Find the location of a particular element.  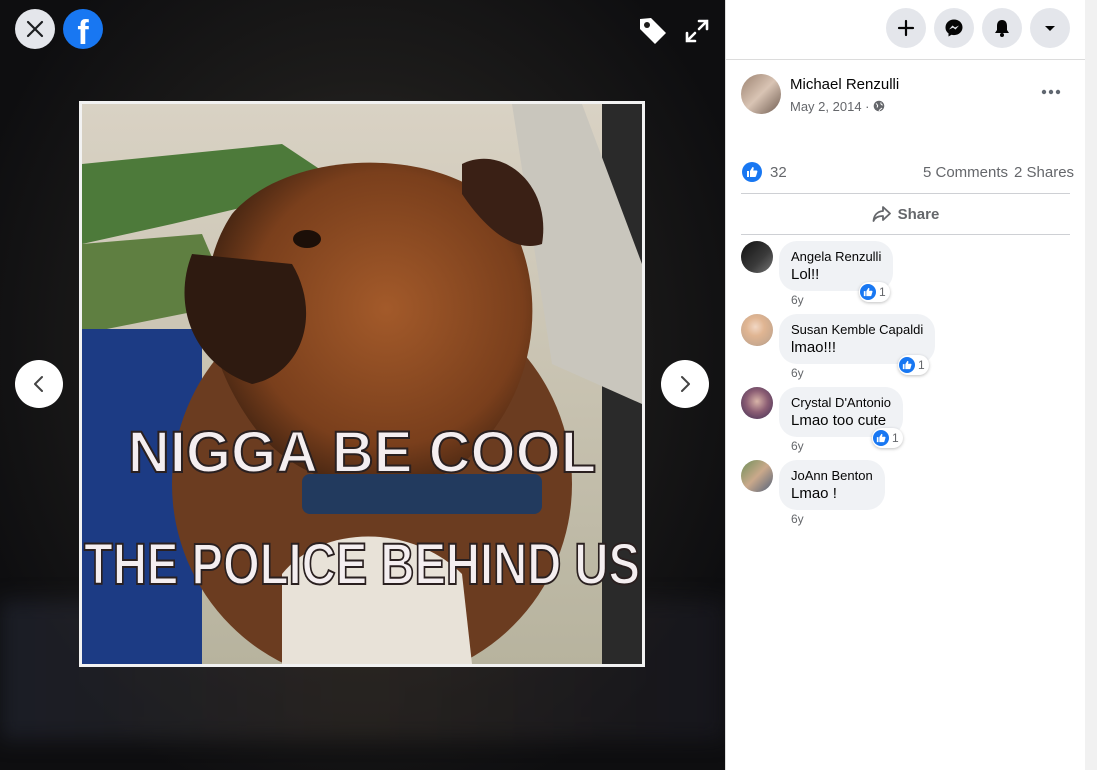

plus-icon is located at coordinates (906, 28).